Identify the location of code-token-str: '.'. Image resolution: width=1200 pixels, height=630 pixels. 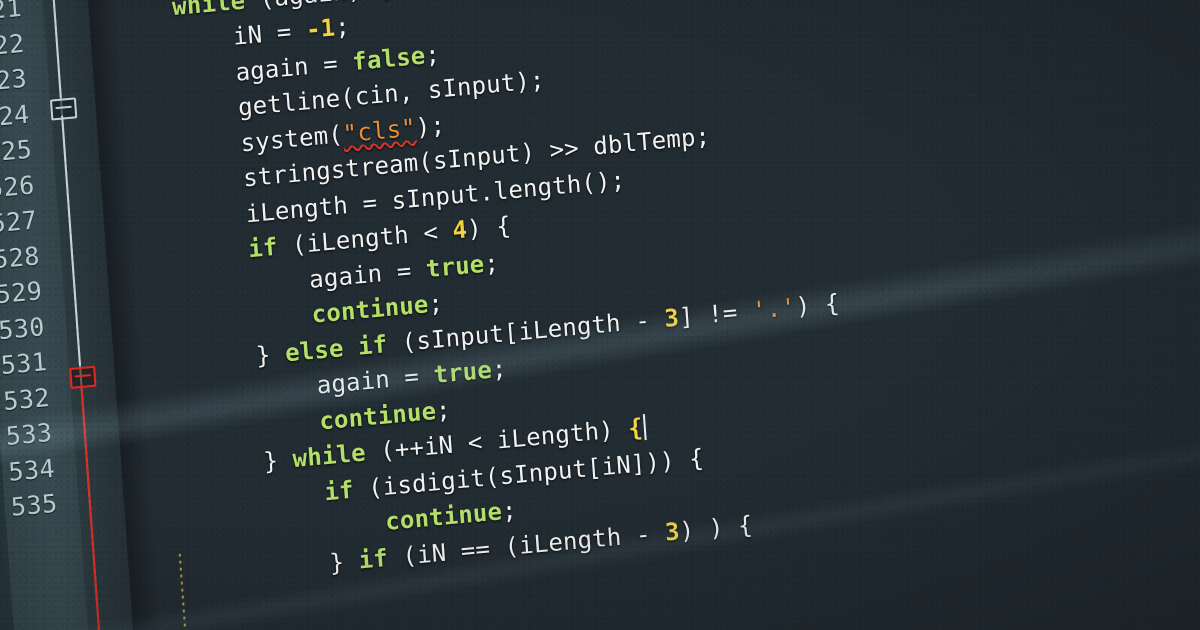
(773, 308).